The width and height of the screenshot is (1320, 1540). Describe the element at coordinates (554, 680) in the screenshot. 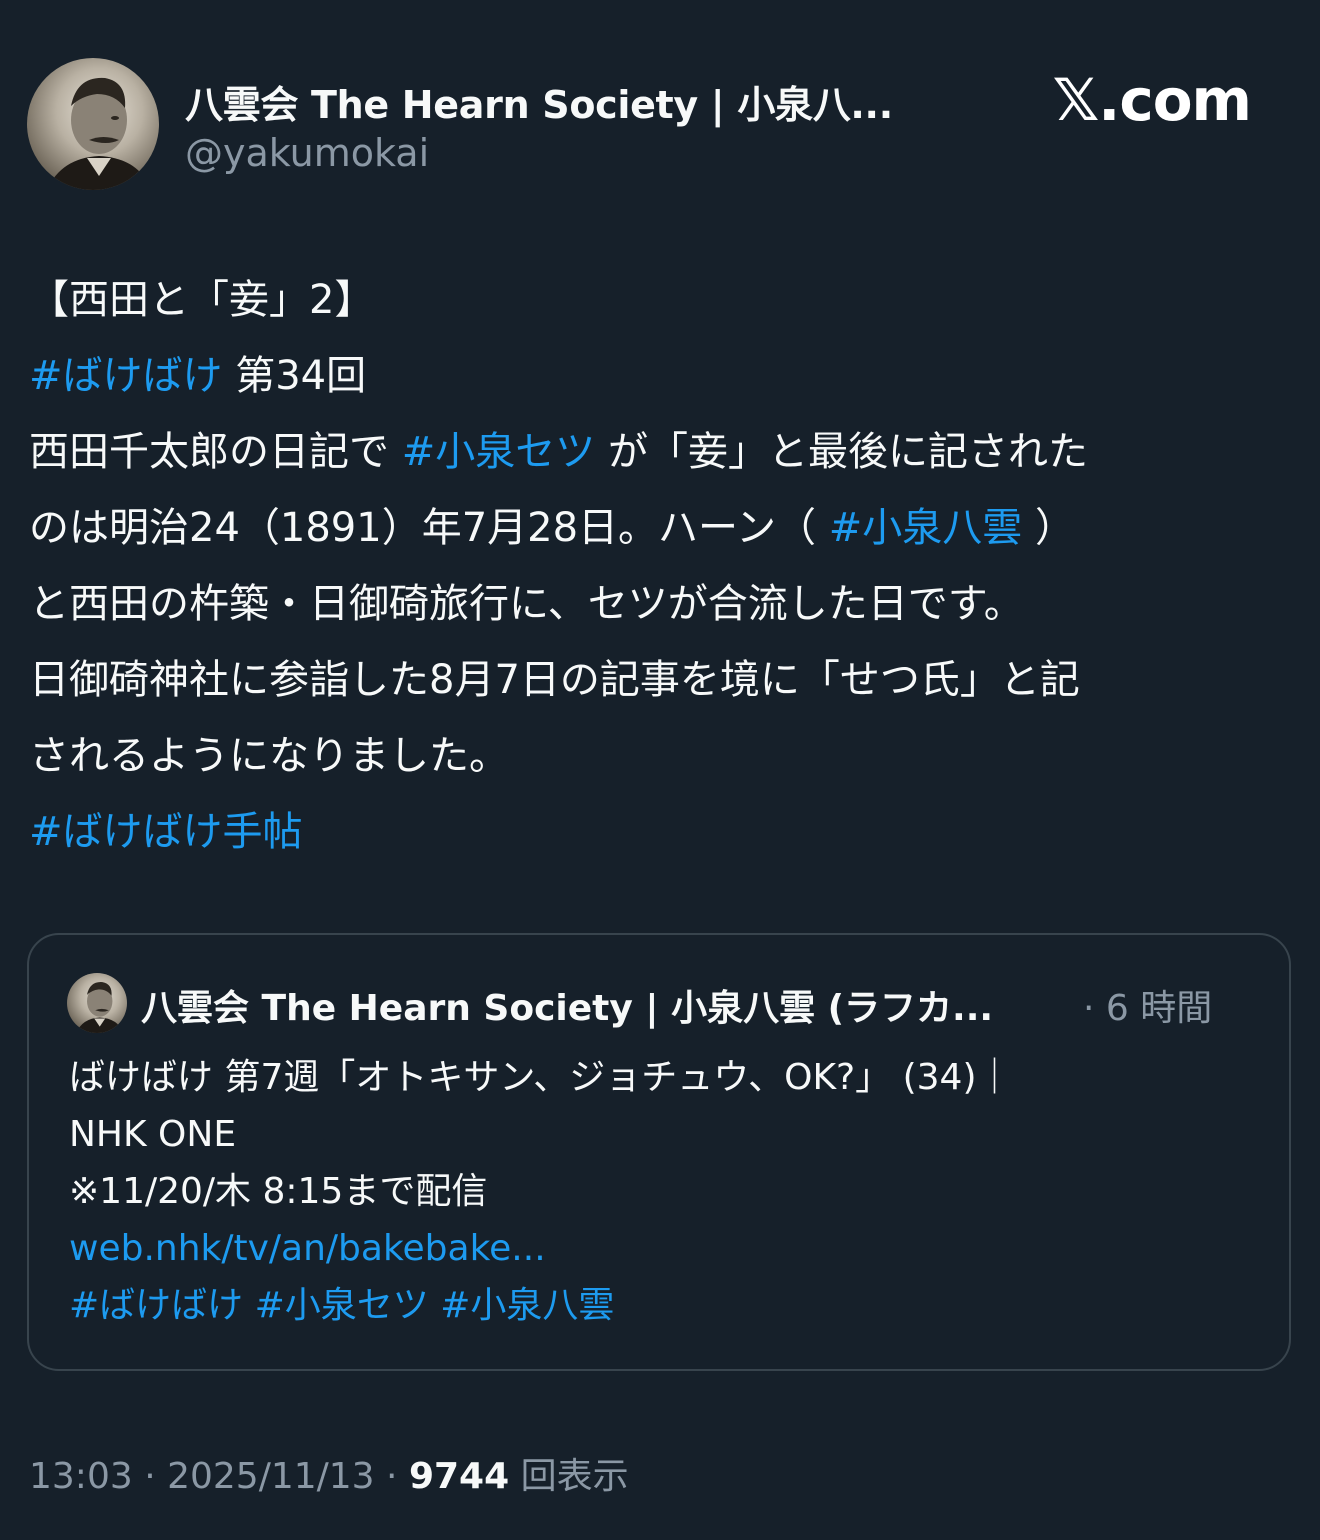

I see `tweet-text-span: 日御碕神社に参詣した8月7日の記事を境に「せつ氏」と記` at that location.